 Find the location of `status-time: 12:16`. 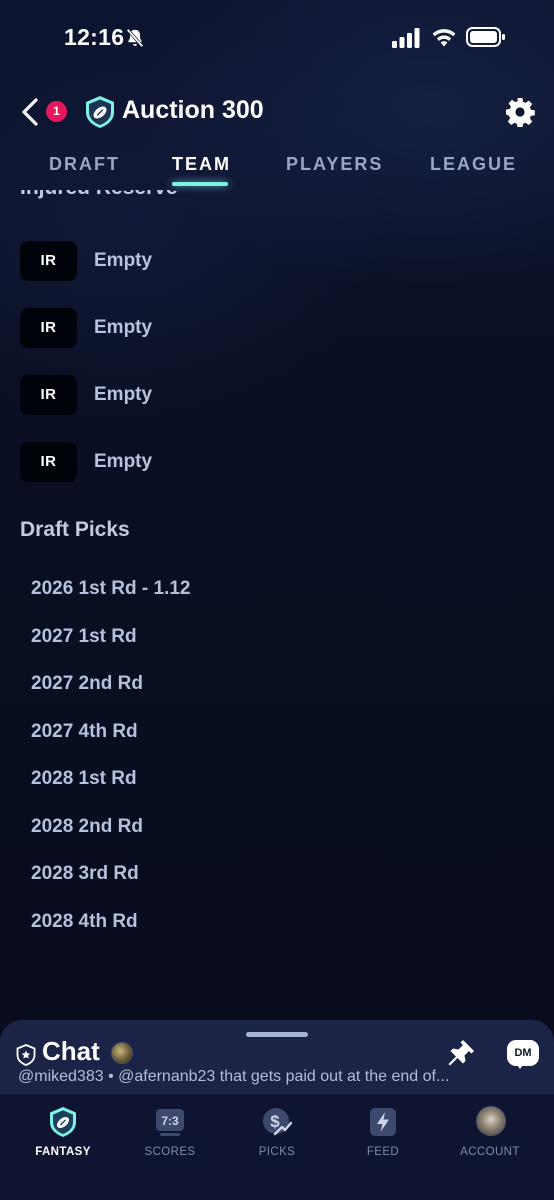

status-time: 12:16 is located at coordinates (94, 37).